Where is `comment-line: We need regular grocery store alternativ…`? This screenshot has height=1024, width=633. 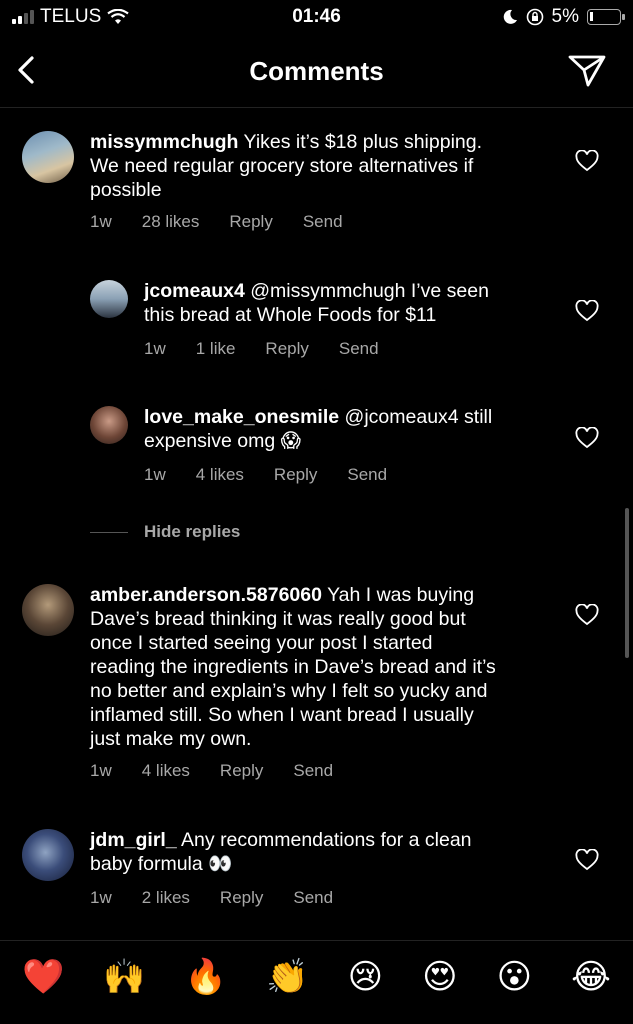
comment-line: We need regular grocery store alternativ… is located at coordinates (282, 166).